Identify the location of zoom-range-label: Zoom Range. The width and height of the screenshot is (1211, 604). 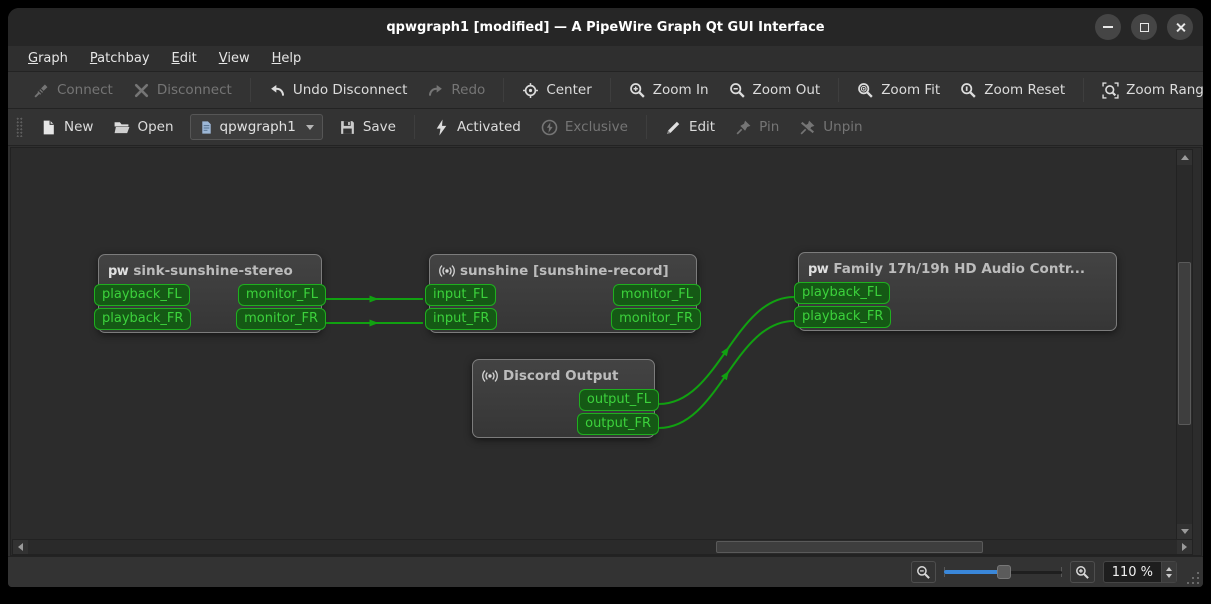
(1164, 90).